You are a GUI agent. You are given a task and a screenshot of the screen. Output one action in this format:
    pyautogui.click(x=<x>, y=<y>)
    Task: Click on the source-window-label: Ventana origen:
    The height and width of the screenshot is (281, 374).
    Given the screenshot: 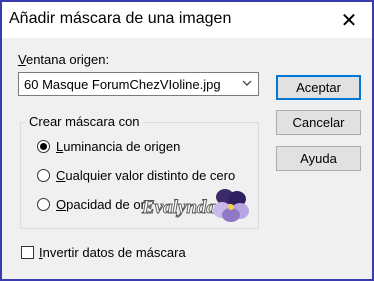 What is the action you would take?
    pyautogui.click(x=63, y=59)
    